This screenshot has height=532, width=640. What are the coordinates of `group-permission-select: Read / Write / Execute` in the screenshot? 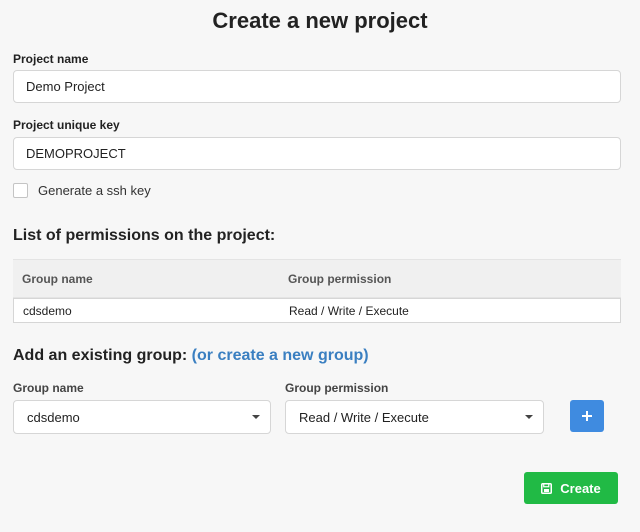 It's located at (414, 417).